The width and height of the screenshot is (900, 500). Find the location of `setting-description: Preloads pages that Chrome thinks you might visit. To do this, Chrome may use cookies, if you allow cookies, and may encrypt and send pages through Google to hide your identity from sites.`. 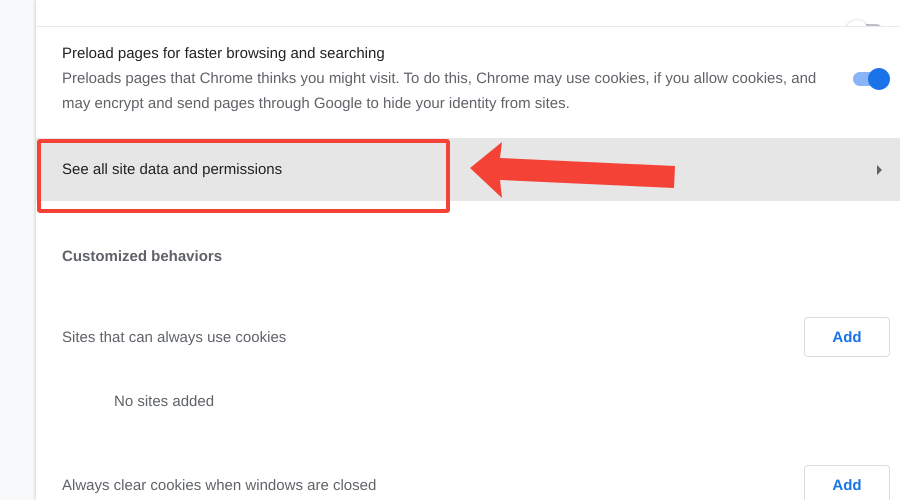

setting-description: Preloads pages that Chrome thinks you might visit. To do this, Chrome may use cookies, if you allow cookies, and may encrypt and send pages through Google to hide your identity from sites. is located at coordinates (440, 91).